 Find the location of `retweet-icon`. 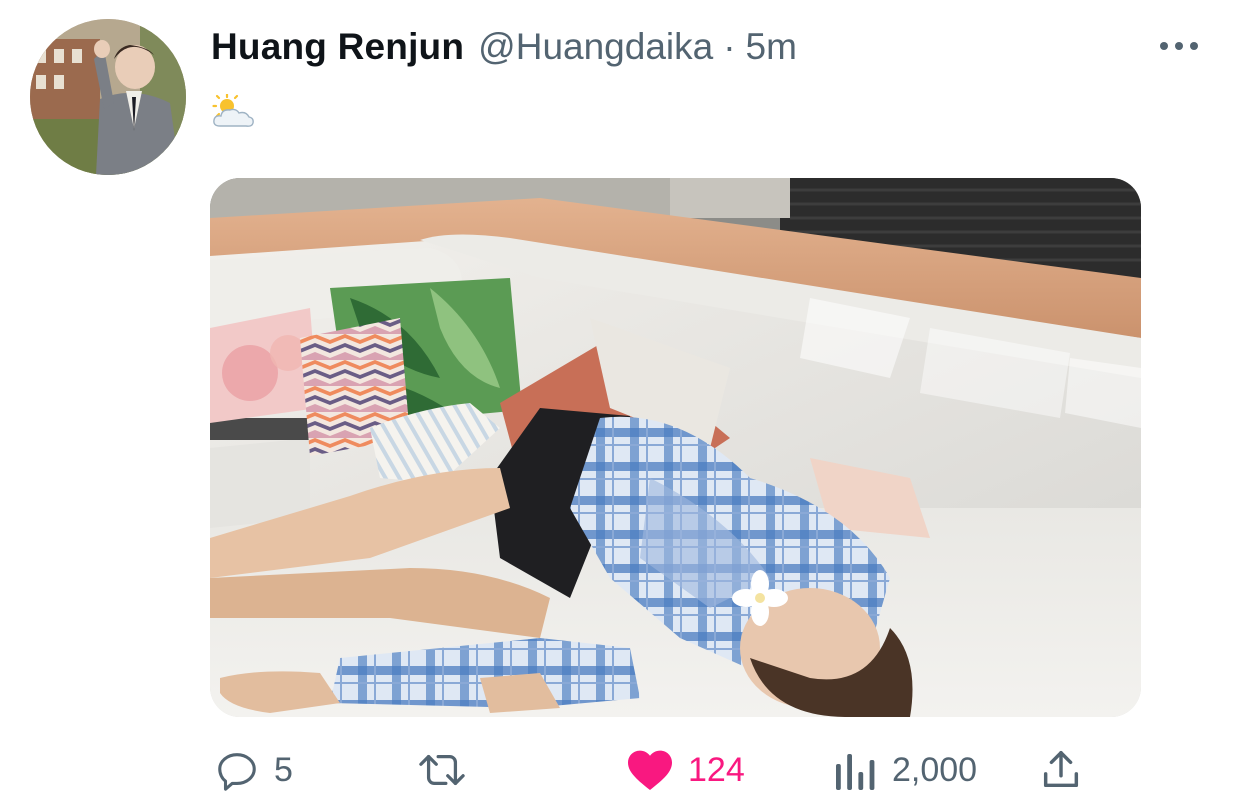

retweet-icon is located at coordinates (442, 770).